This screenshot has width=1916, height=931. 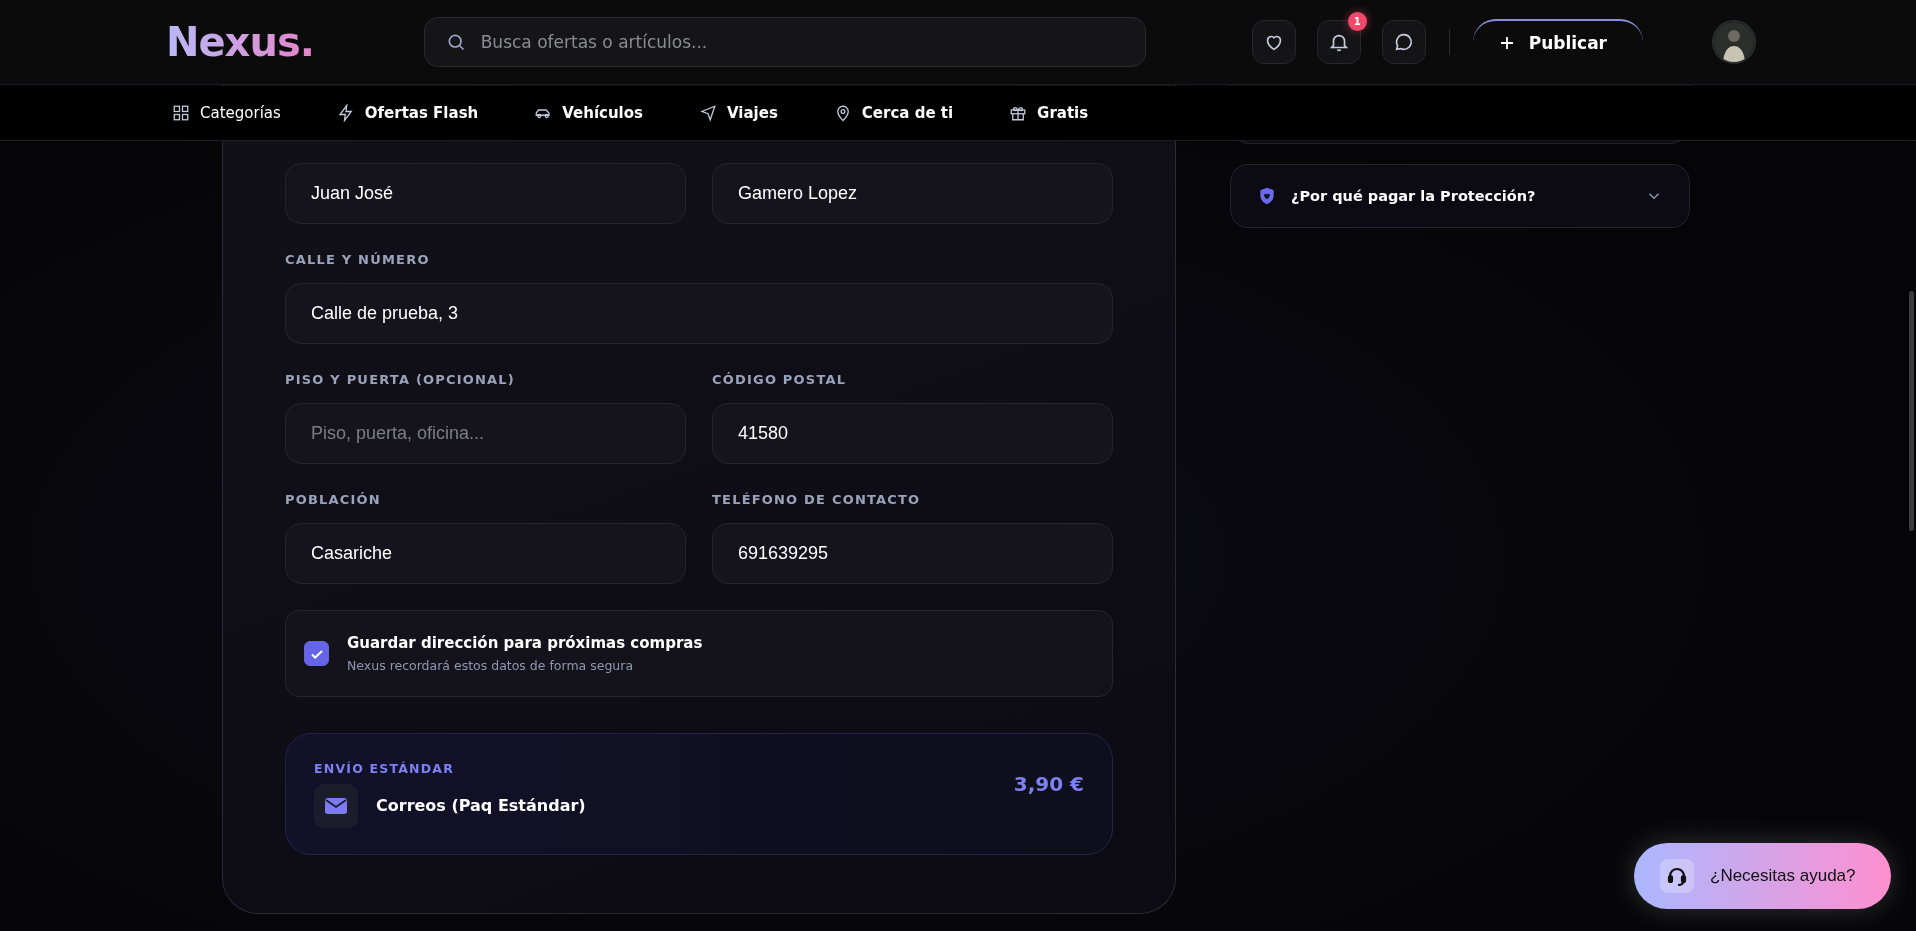 What do you see at coordinates (345, 113) in the screenshot?
I see `lightning-icon` at bounding box center [345, 113].